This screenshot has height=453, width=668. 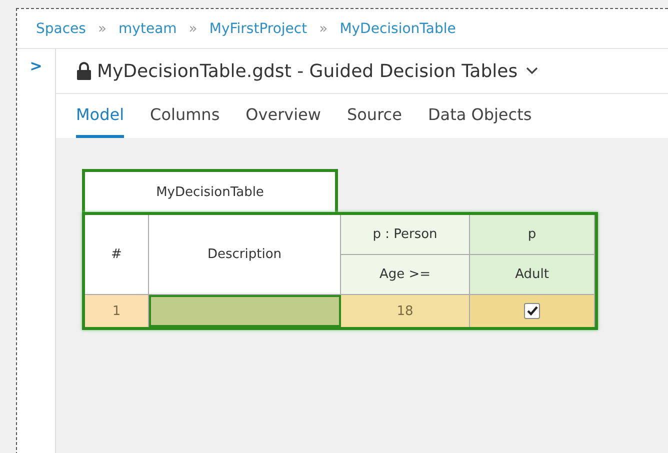 I want to click on editor-title: MyDecisionTable.gdst - Guided Decision Tables, so click(x=307, y=71).